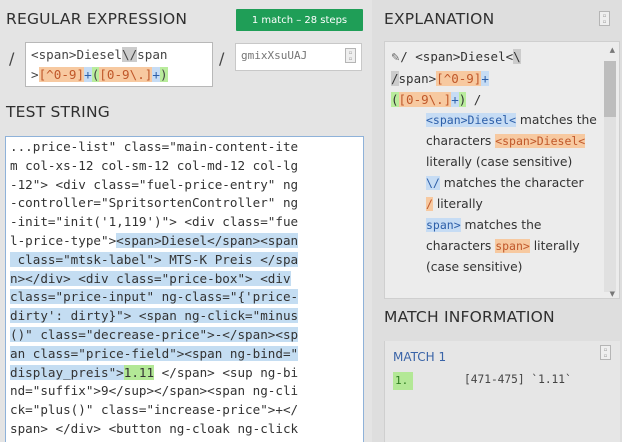 This screenshot has width=622, height=442. Describe the element at coordinates (154, 428) in the screenshot. I see `test-text: span> </div> <button ng-cloak ng-click` at that location.